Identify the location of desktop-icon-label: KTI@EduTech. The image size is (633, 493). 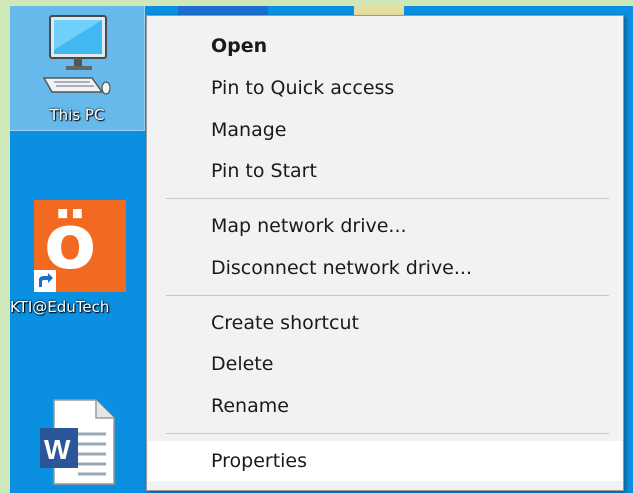
(60, 307).